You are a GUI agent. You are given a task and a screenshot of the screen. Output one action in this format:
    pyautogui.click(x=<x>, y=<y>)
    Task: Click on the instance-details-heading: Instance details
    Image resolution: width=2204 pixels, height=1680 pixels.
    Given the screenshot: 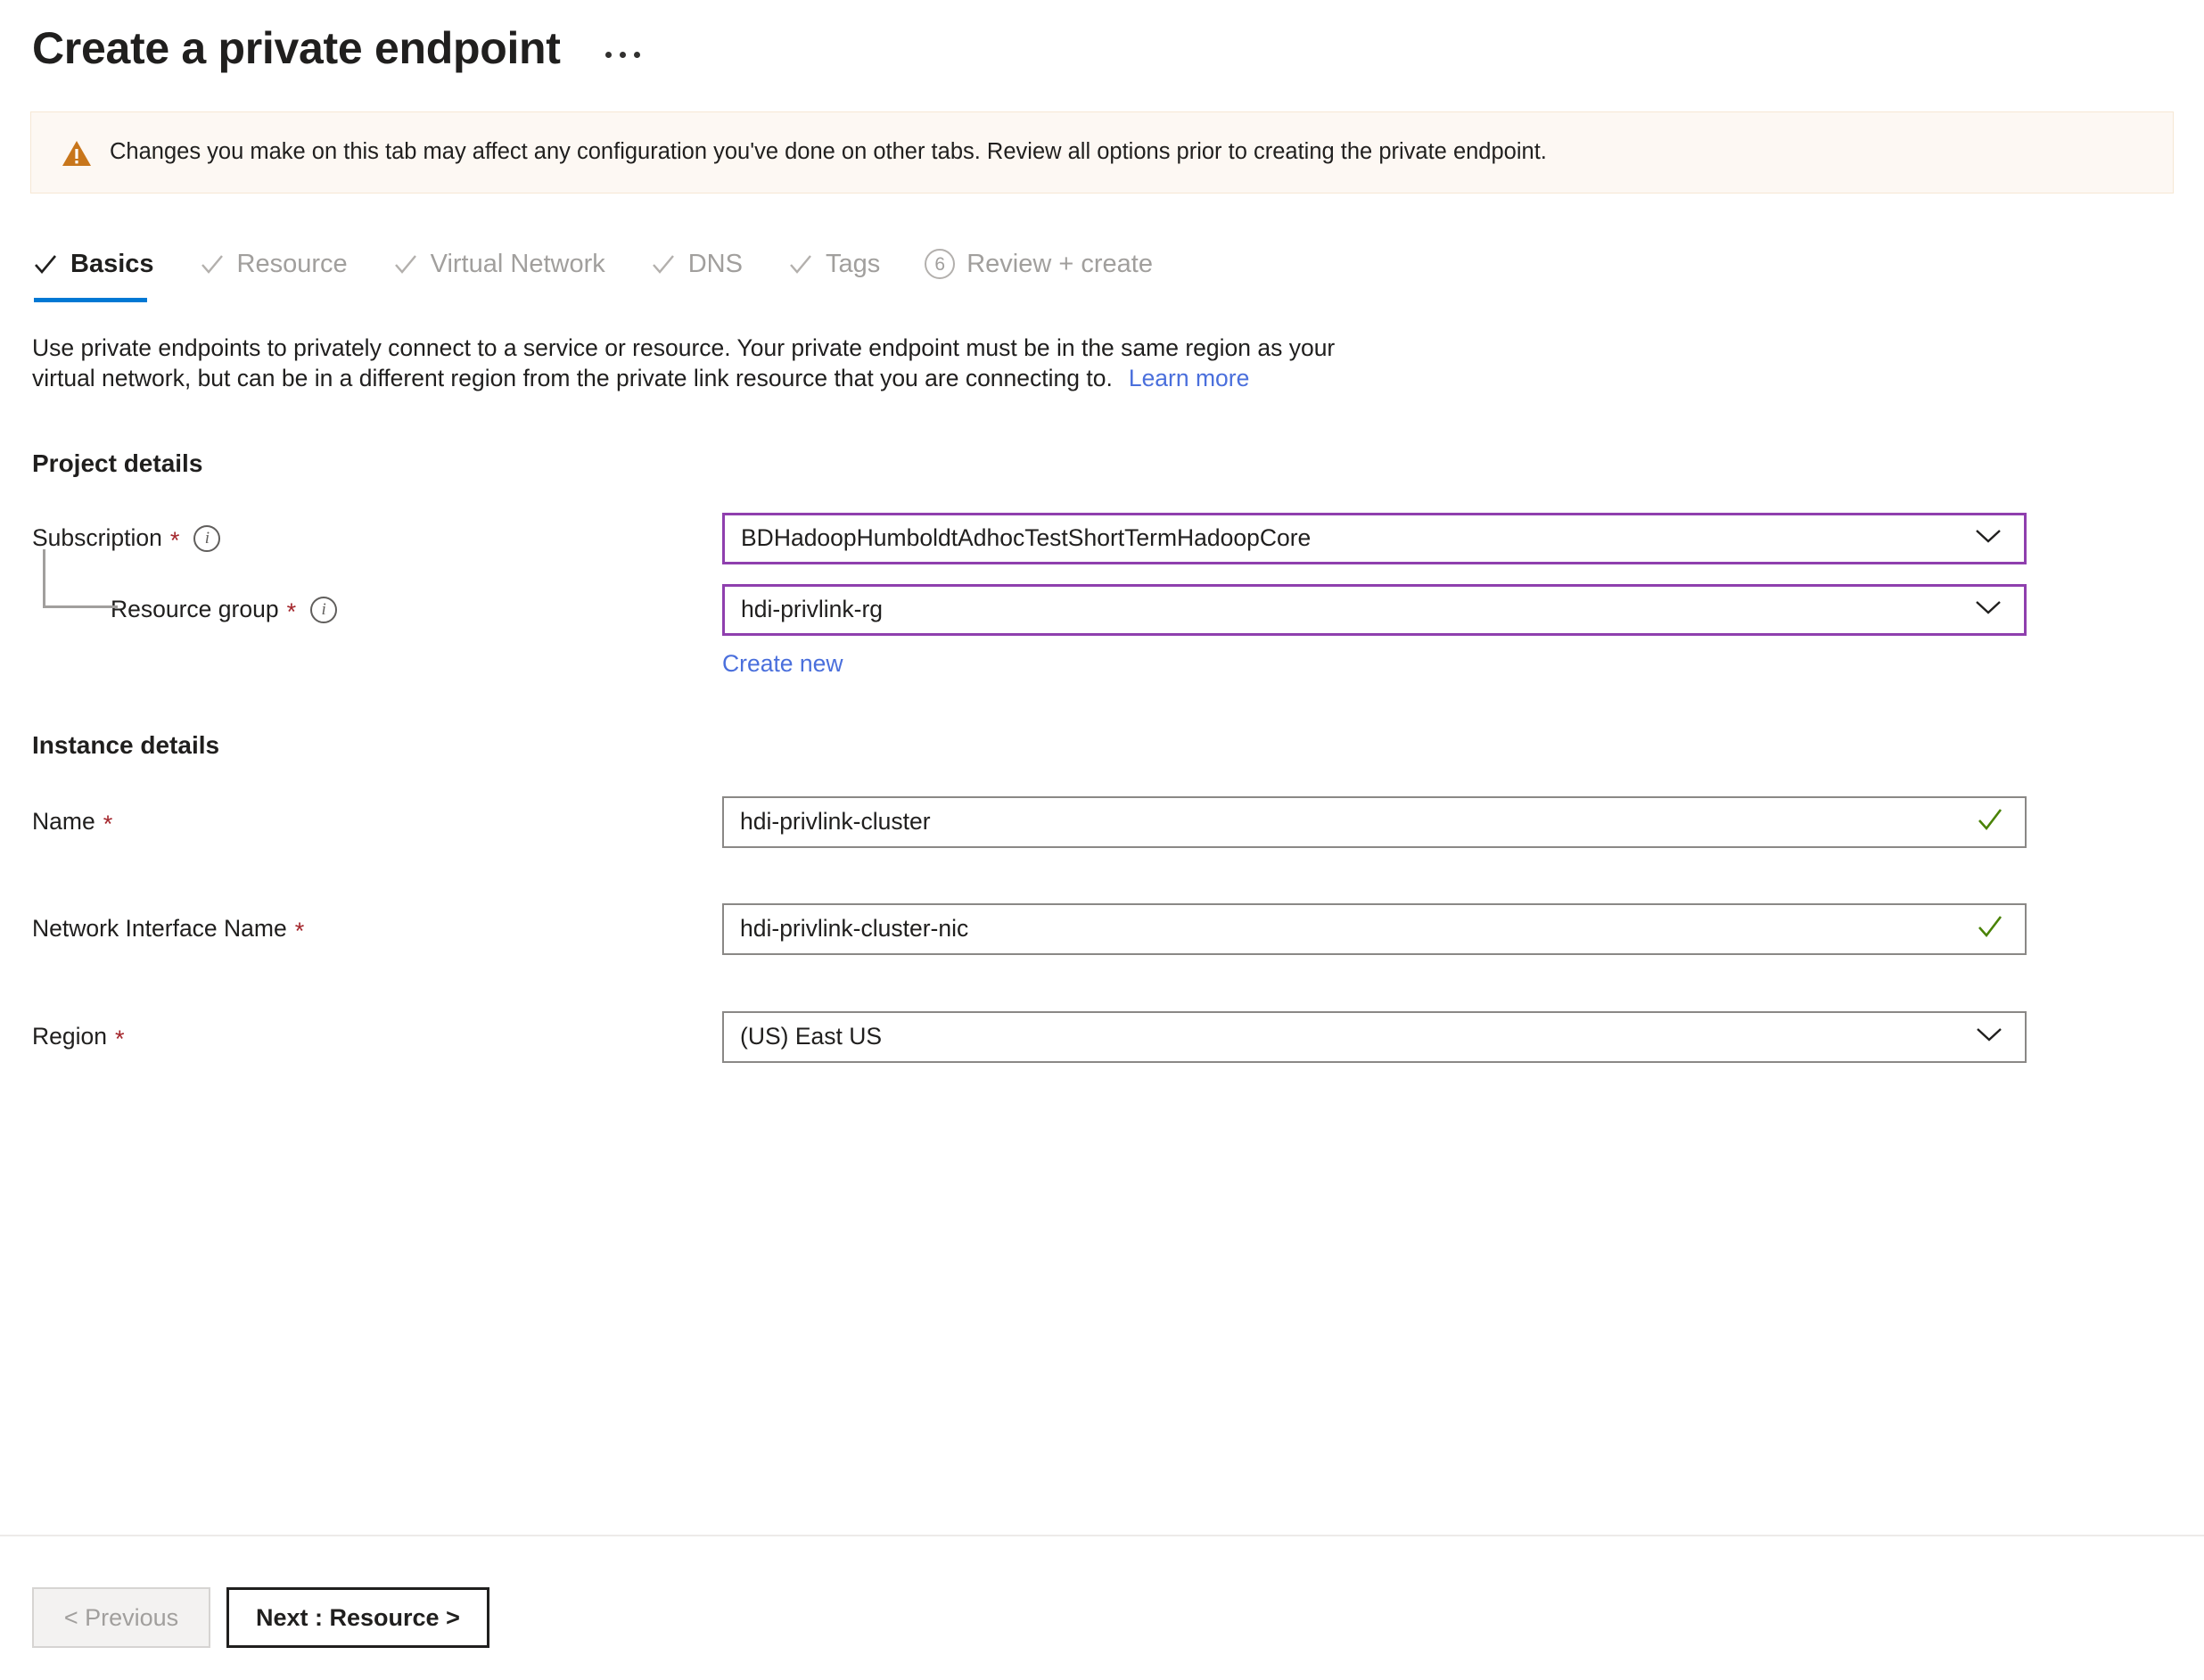 What is the action you would take?
    pyautogui.click(x=126, y=744)
    